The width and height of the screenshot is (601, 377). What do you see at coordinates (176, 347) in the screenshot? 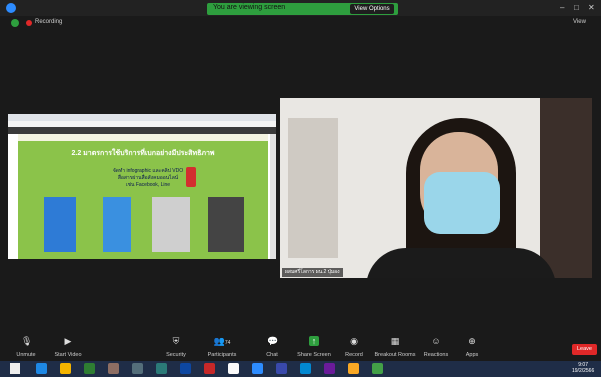
I see `security-button: ⛨ Security` at bounding box center [176, 347].